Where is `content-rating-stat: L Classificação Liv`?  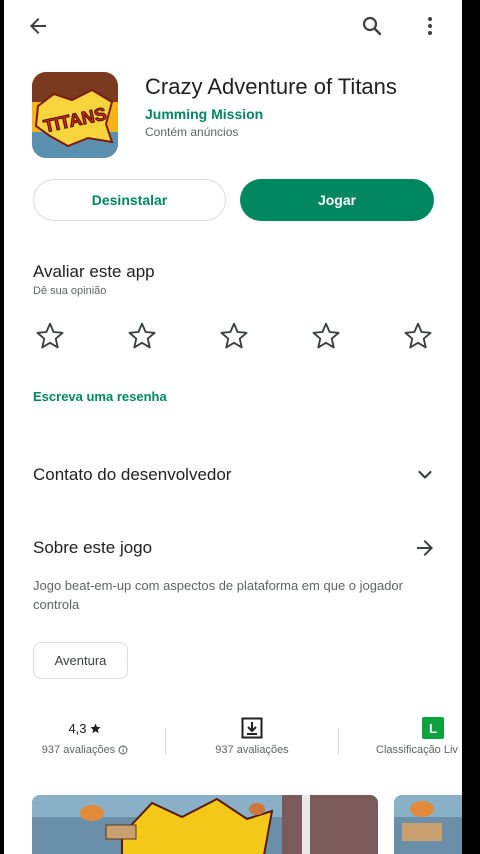
content-rating-stat: L Classificação Liv is located at coordinates (419, 736).